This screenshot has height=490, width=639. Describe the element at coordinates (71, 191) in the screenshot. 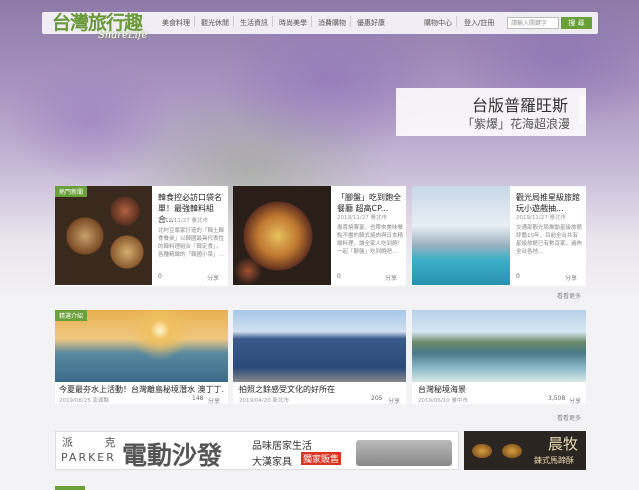

I see `hot-news-tag: 熱門新聞` at that location.